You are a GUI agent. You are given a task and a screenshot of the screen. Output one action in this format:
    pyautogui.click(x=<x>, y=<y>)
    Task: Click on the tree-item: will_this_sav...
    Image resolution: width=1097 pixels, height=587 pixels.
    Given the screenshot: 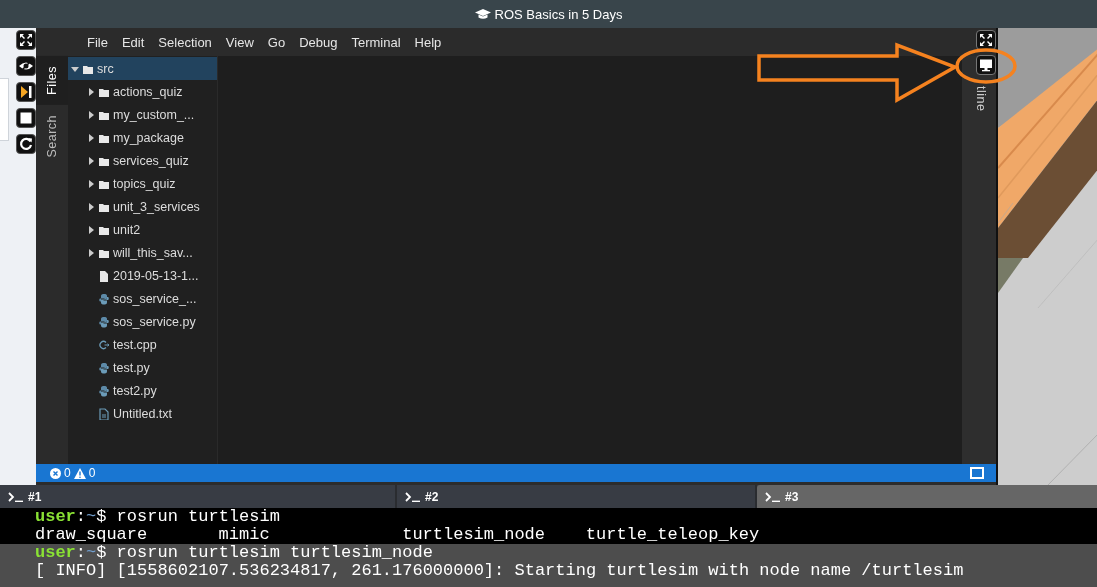 What is the action you would take?
    pyautogui.click(x=142, y=252)
    